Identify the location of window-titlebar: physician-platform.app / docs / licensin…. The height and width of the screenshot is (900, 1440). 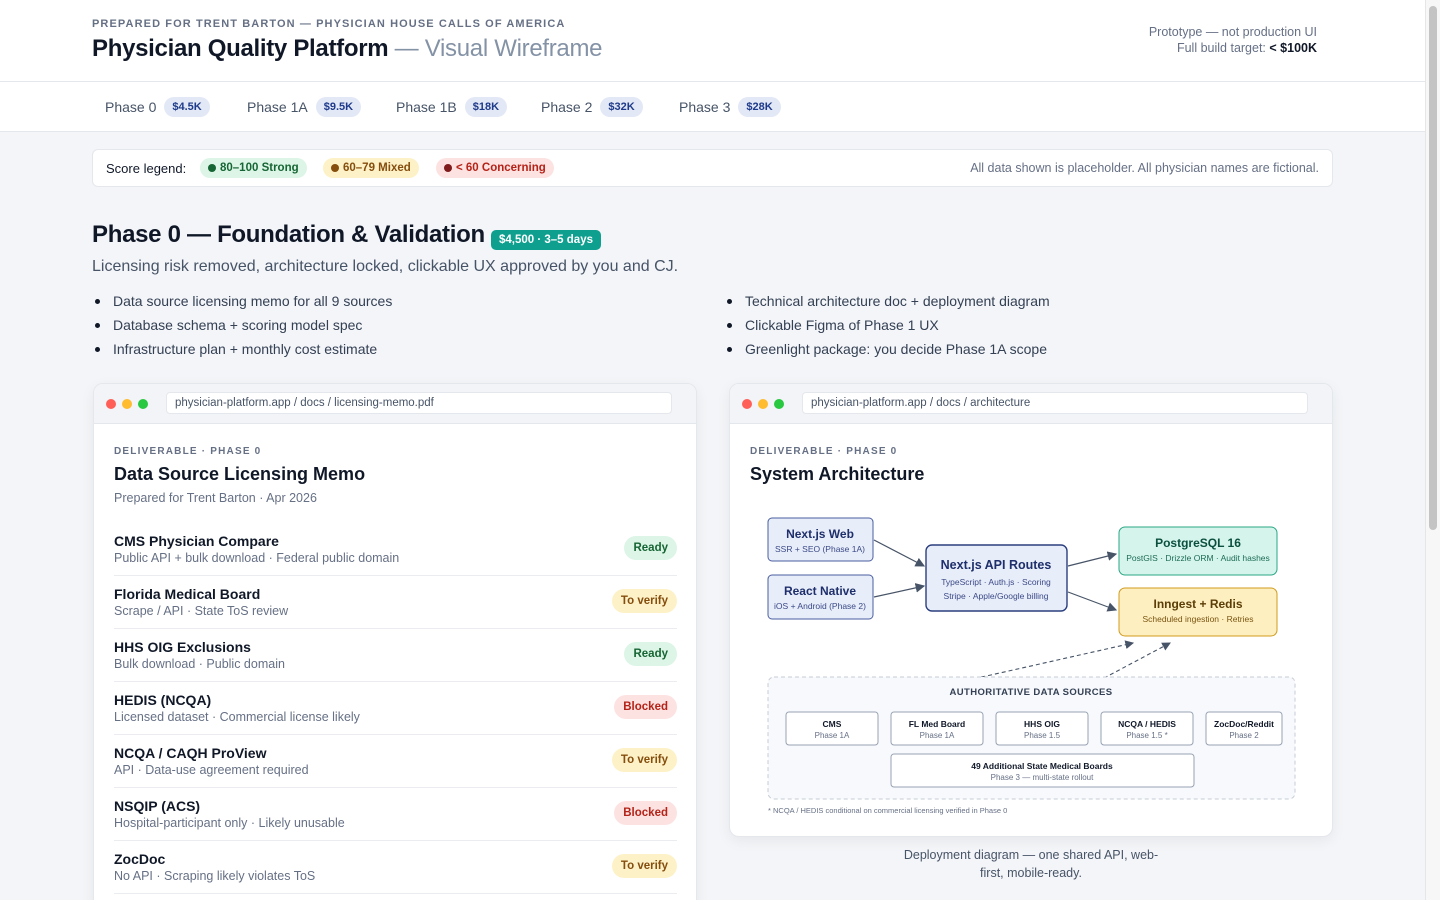
(395, 404).